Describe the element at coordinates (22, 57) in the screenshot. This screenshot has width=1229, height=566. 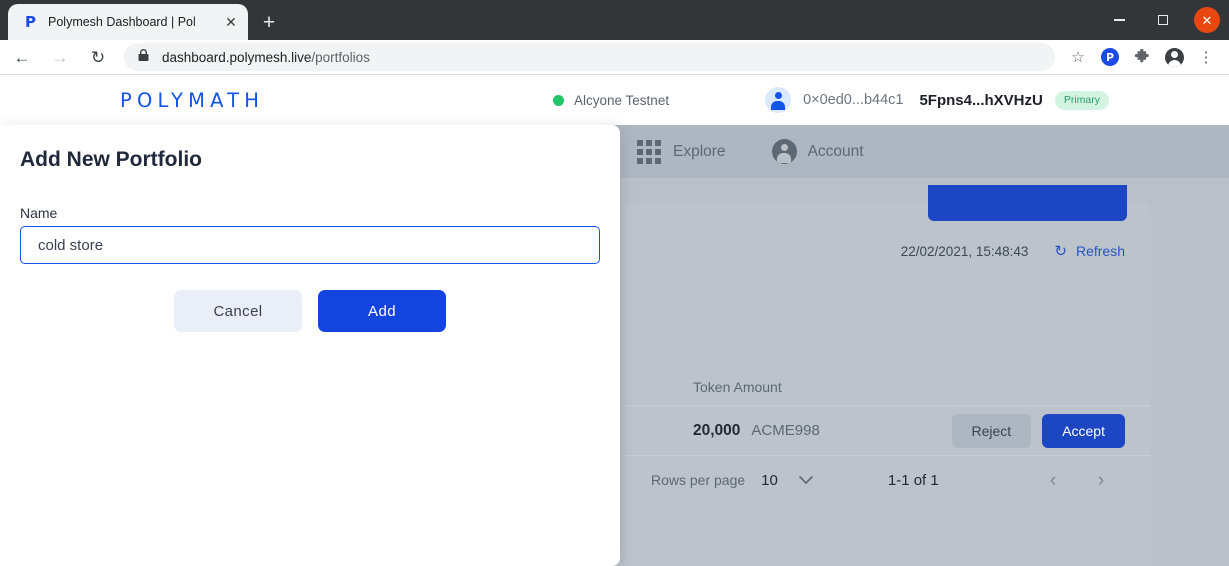
I see `back-icon: ←` at that location.